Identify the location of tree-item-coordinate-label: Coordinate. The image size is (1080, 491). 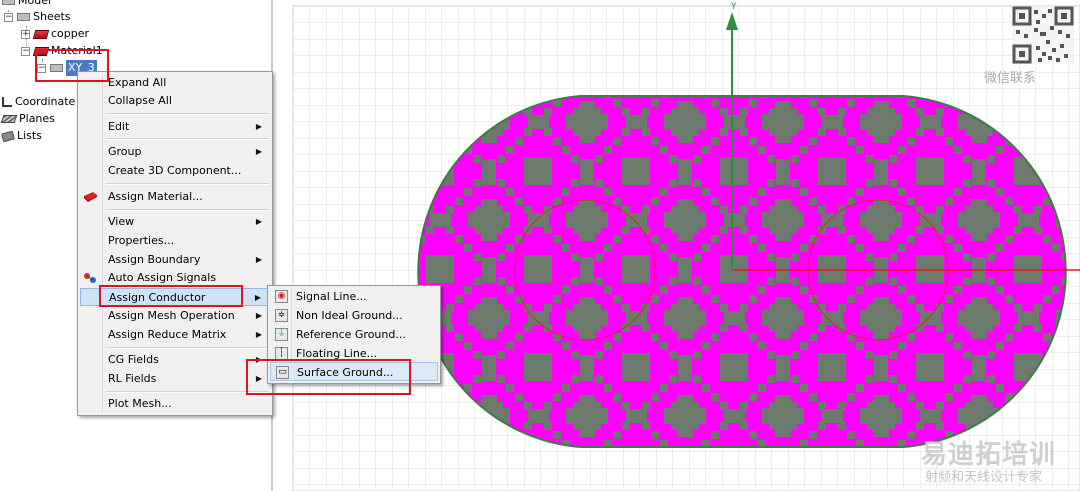
(45, 101).